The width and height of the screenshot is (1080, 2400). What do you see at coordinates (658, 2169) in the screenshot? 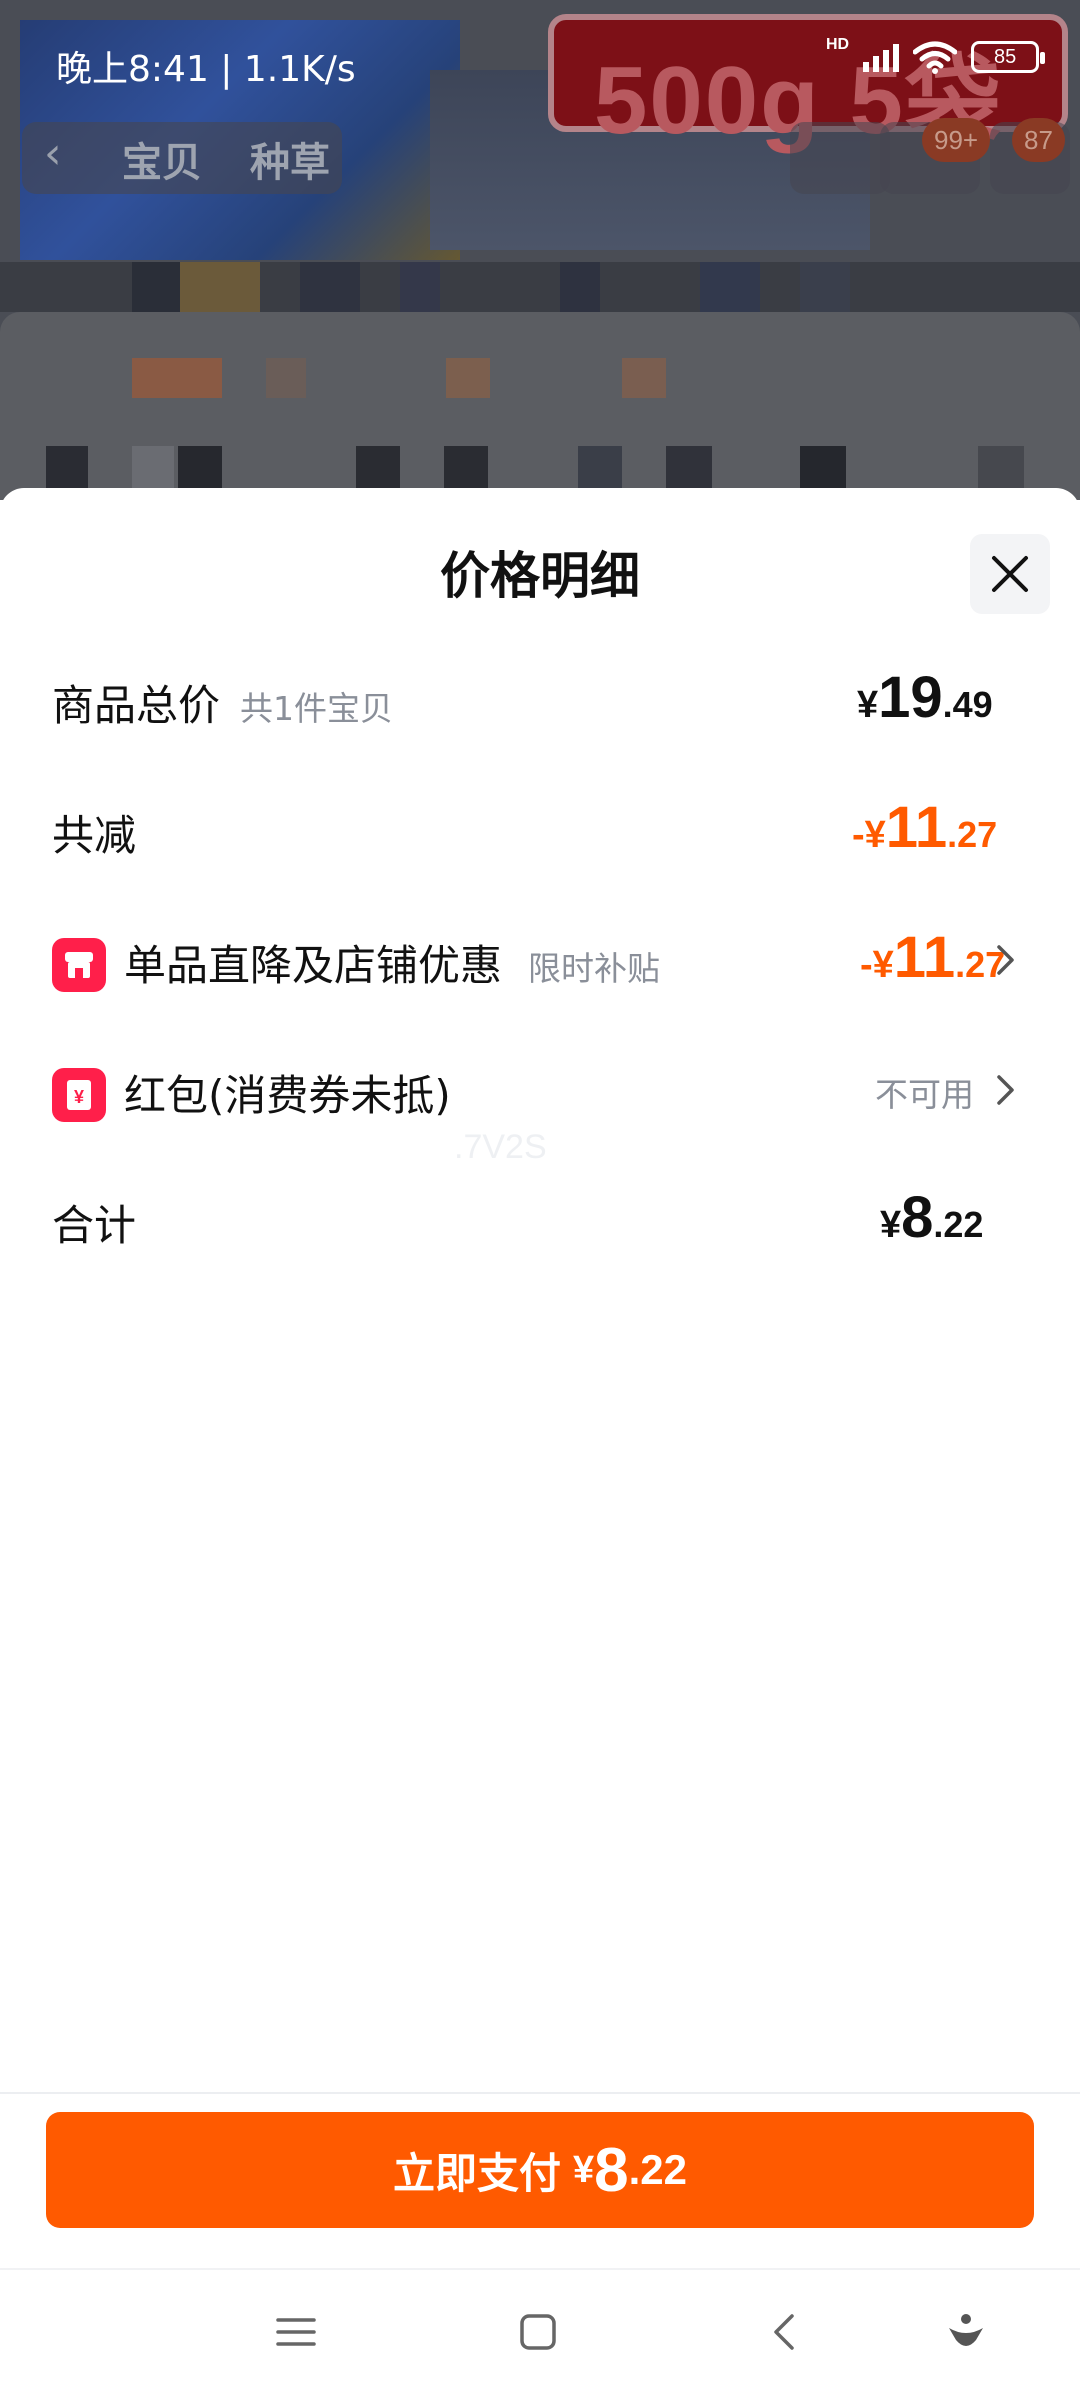
I see `pay-dec: .22` at bounding box center [658, 2169].